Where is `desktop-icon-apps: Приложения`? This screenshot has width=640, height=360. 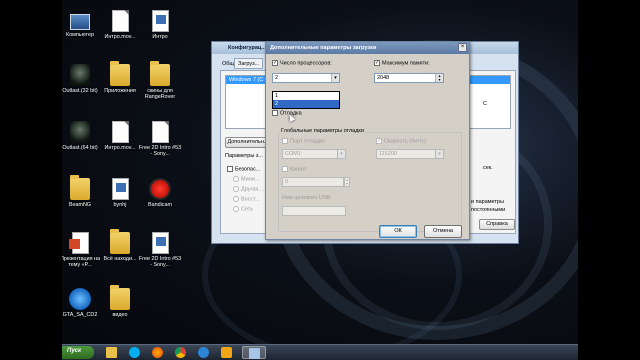 desktop-icon-apps: Приложения is located at coordinates (120, 77).